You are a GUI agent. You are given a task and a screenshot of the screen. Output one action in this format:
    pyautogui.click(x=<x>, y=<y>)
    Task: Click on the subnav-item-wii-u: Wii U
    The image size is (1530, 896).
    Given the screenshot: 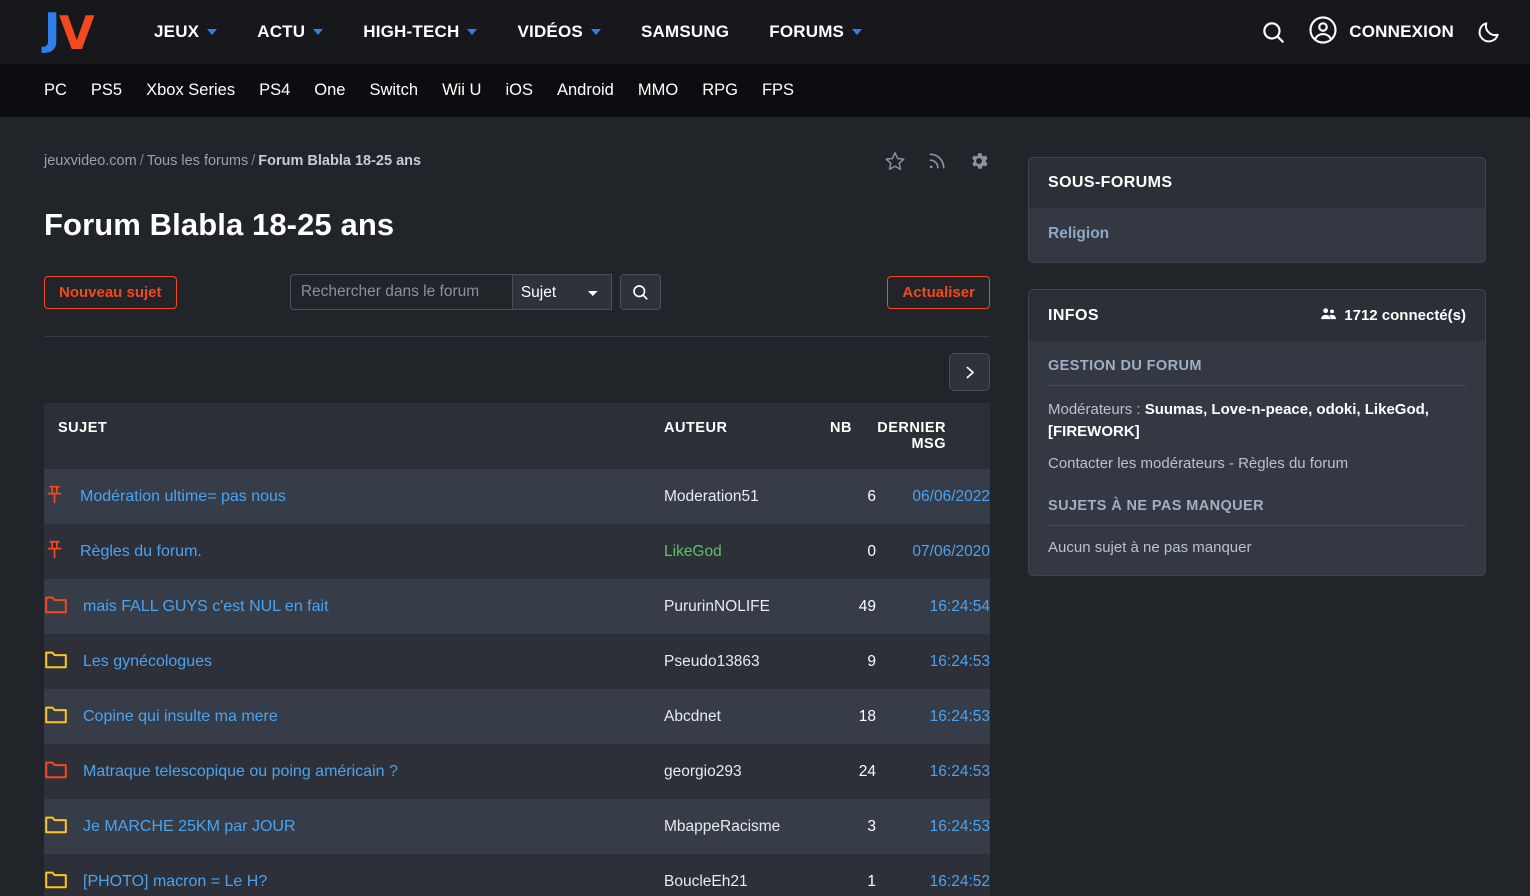 What is the action you would take?
    pyautogui.click(x=461, y=90)
    